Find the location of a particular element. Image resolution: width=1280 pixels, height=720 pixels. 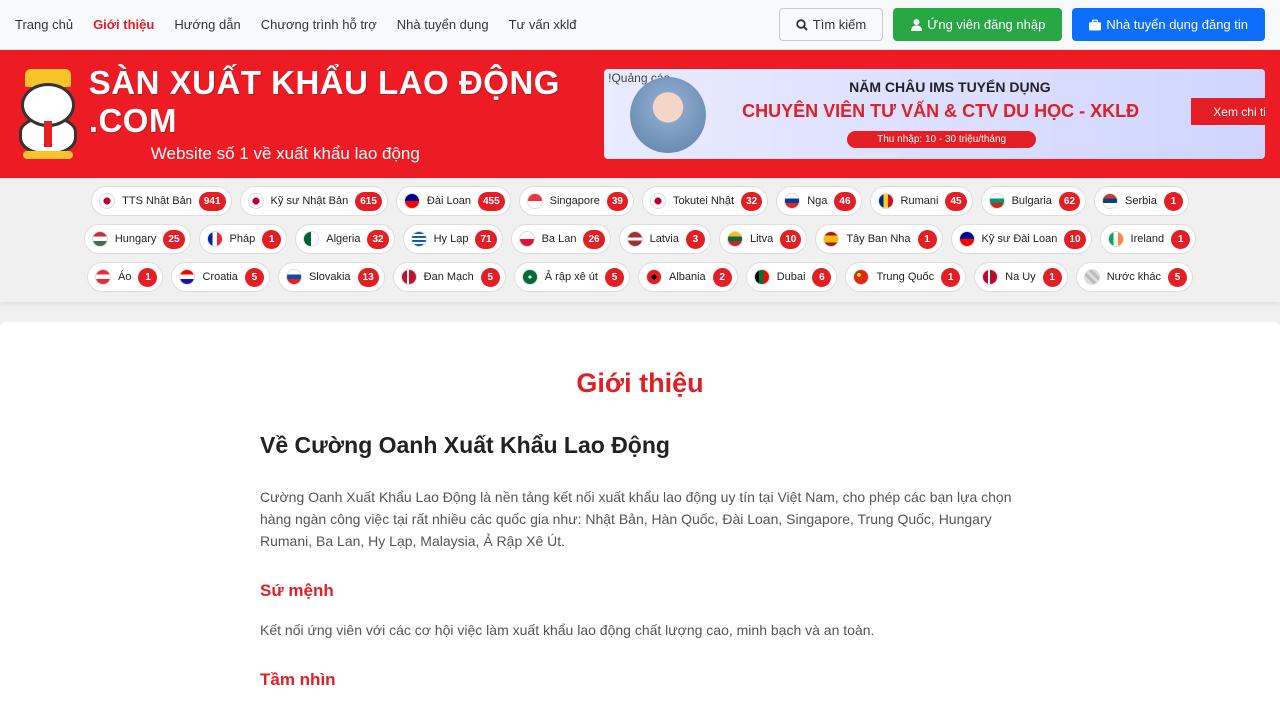

country-name: Slovakia is located at coordinates (329, 277).